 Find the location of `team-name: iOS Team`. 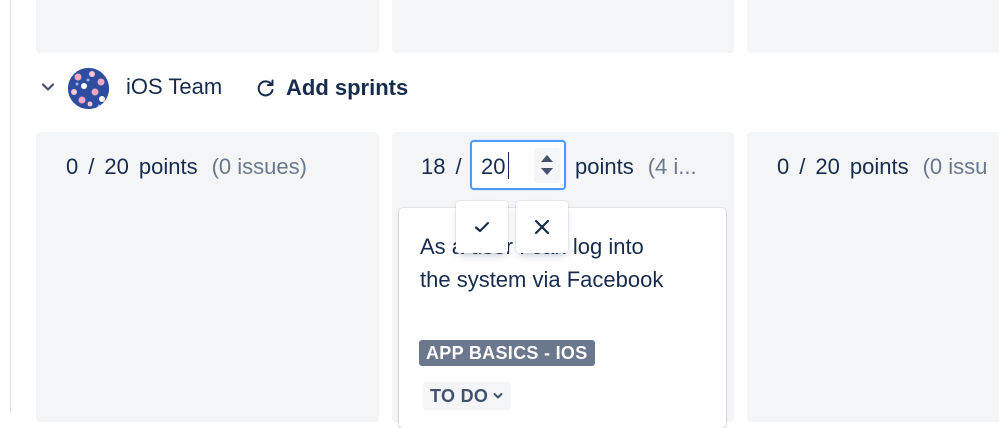

team-name: iOS Team is located at coordinates (174, 86).